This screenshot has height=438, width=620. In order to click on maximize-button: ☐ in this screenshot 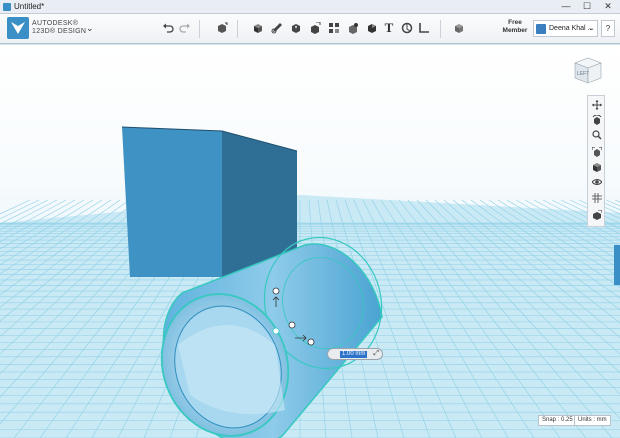, I will do `click(587, 6)`.